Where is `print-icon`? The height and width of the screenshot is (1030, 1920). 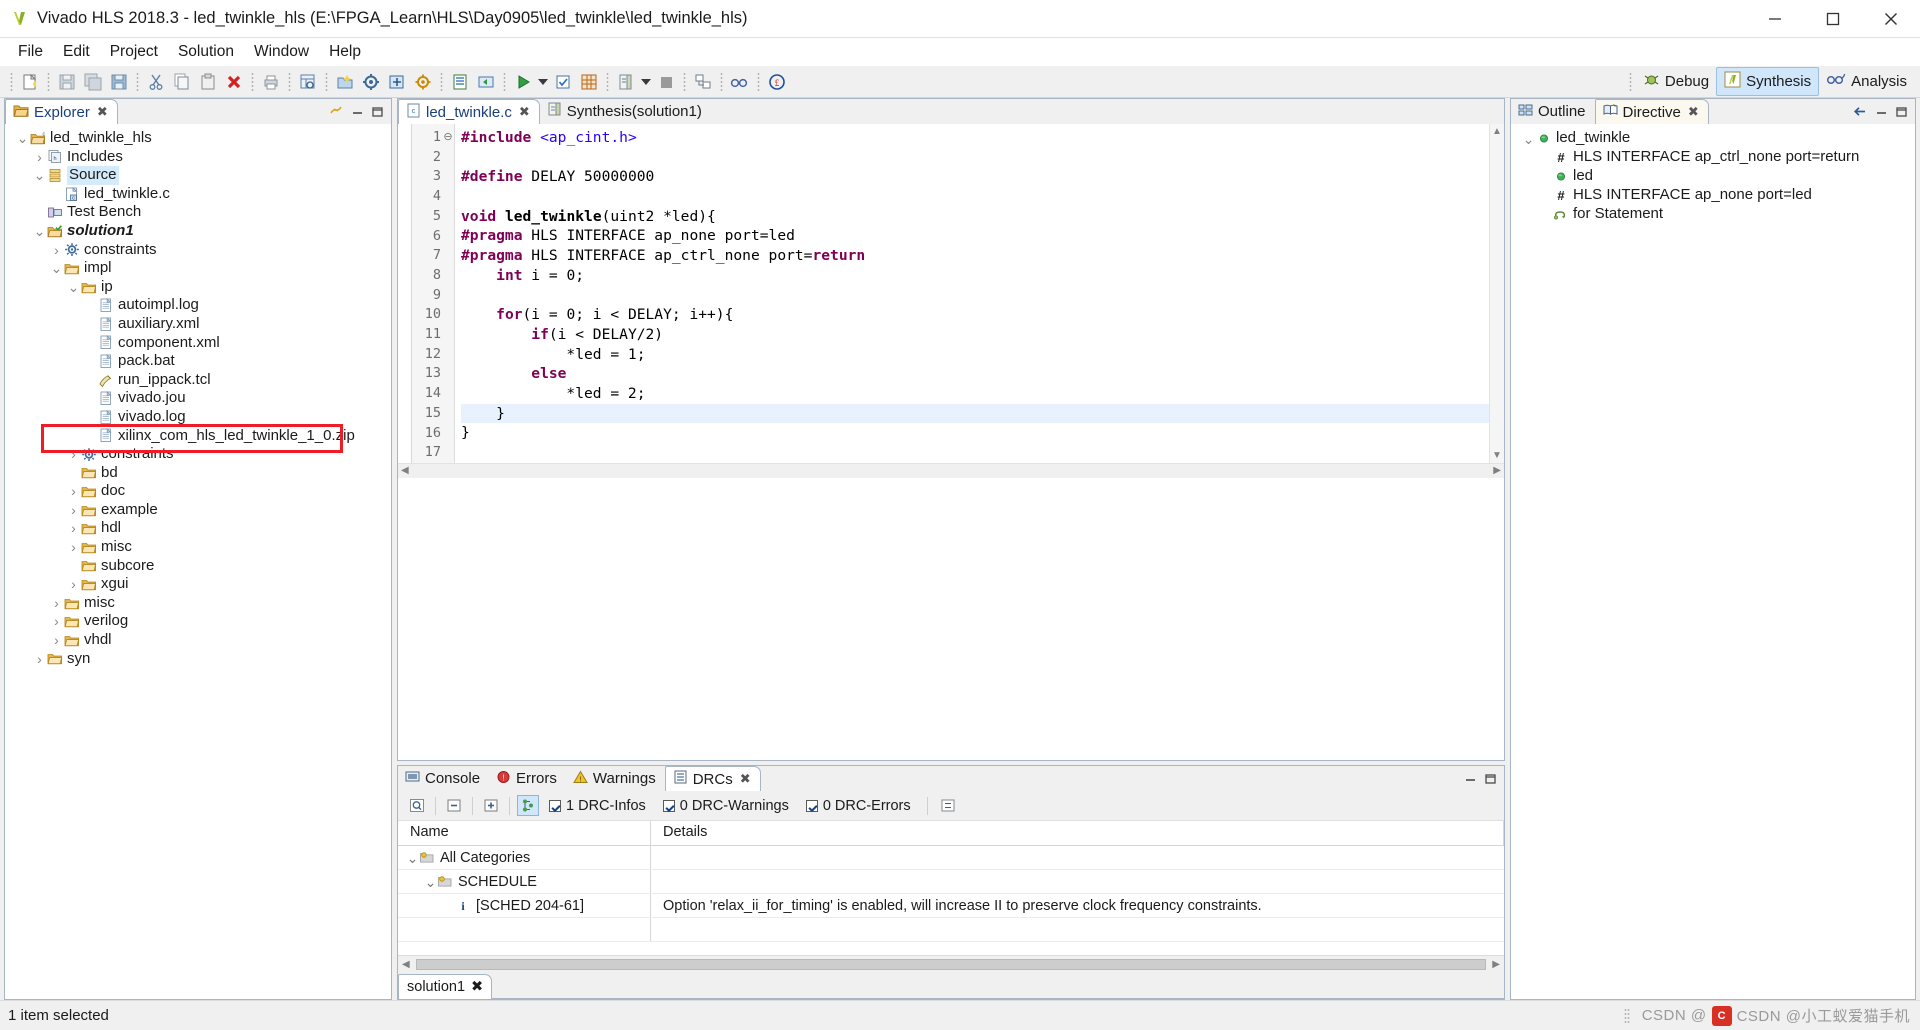
print-icon is located at coordinates (271, 82).